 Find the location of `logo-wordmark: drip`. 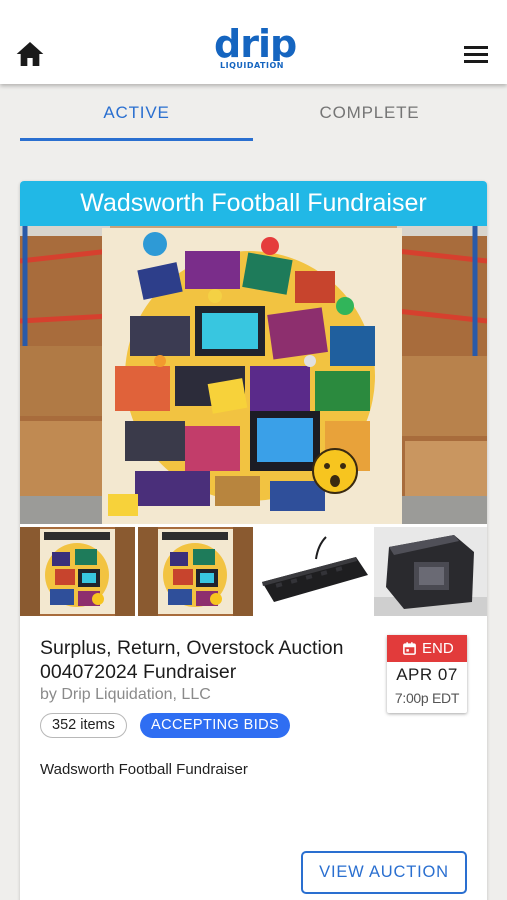

logo-wordmark: drip is located at coordinates (255, 44).